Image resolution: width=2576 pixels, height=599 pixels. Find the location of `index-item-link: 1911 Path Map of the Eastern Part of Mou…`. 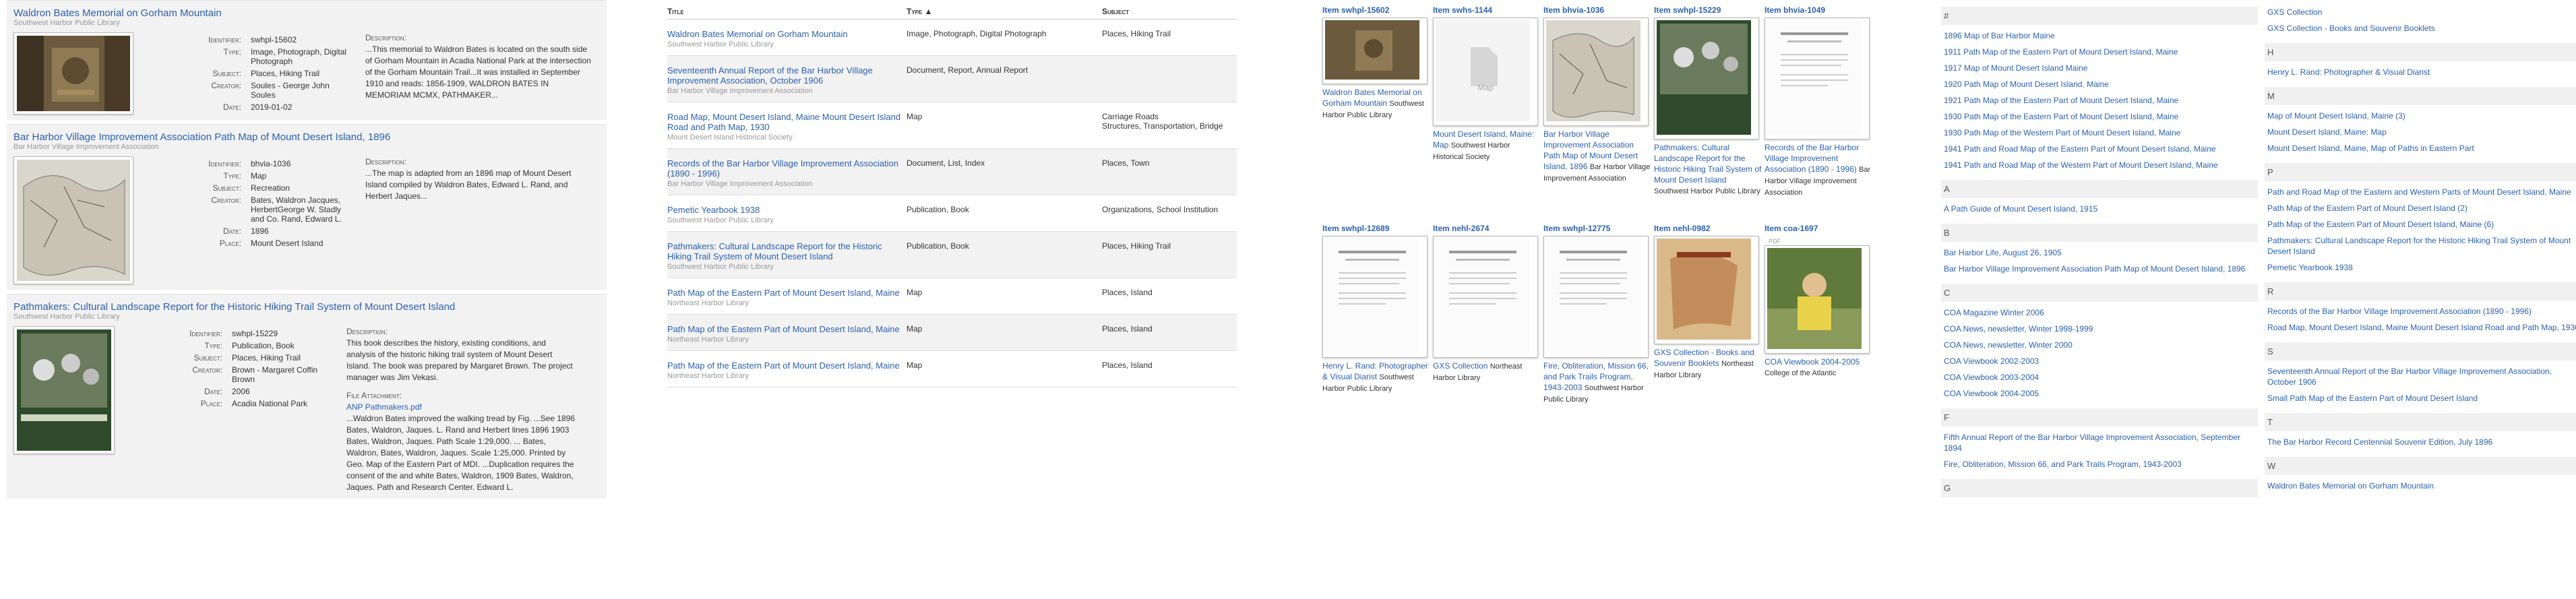

index-item-link: 1911 Path Map of the Eastern Part of Mou… is located at coordinates (2099, 52).